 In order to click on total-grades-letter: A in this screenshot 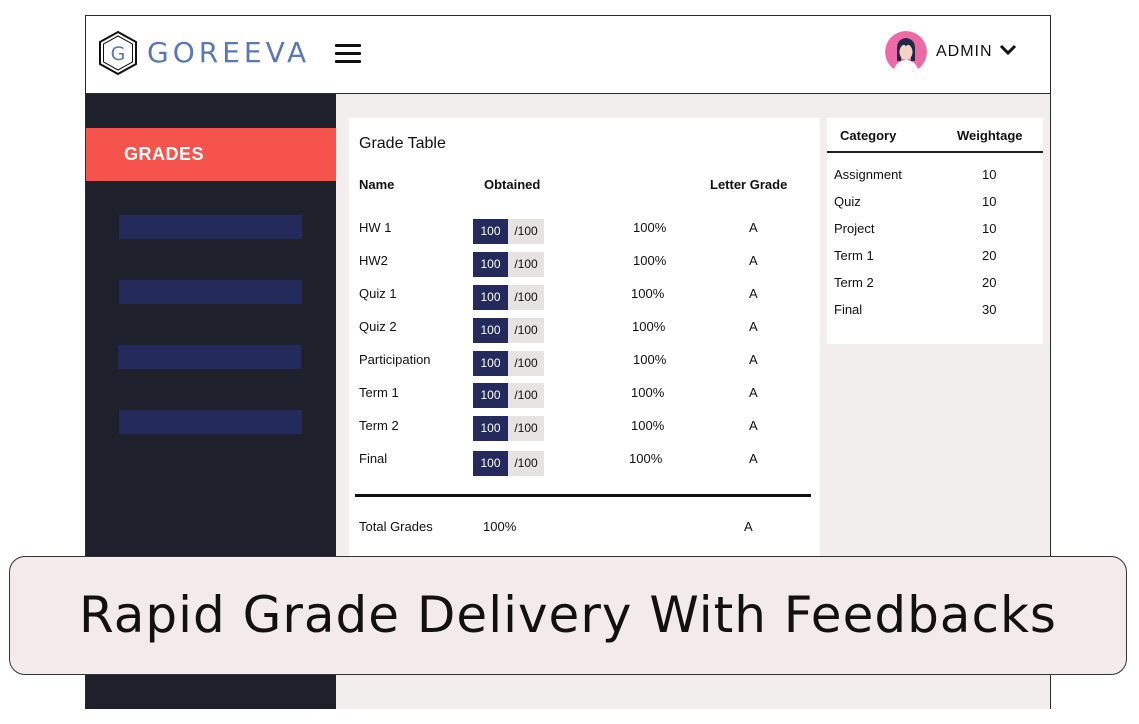, I will do `click(748, 526)`.